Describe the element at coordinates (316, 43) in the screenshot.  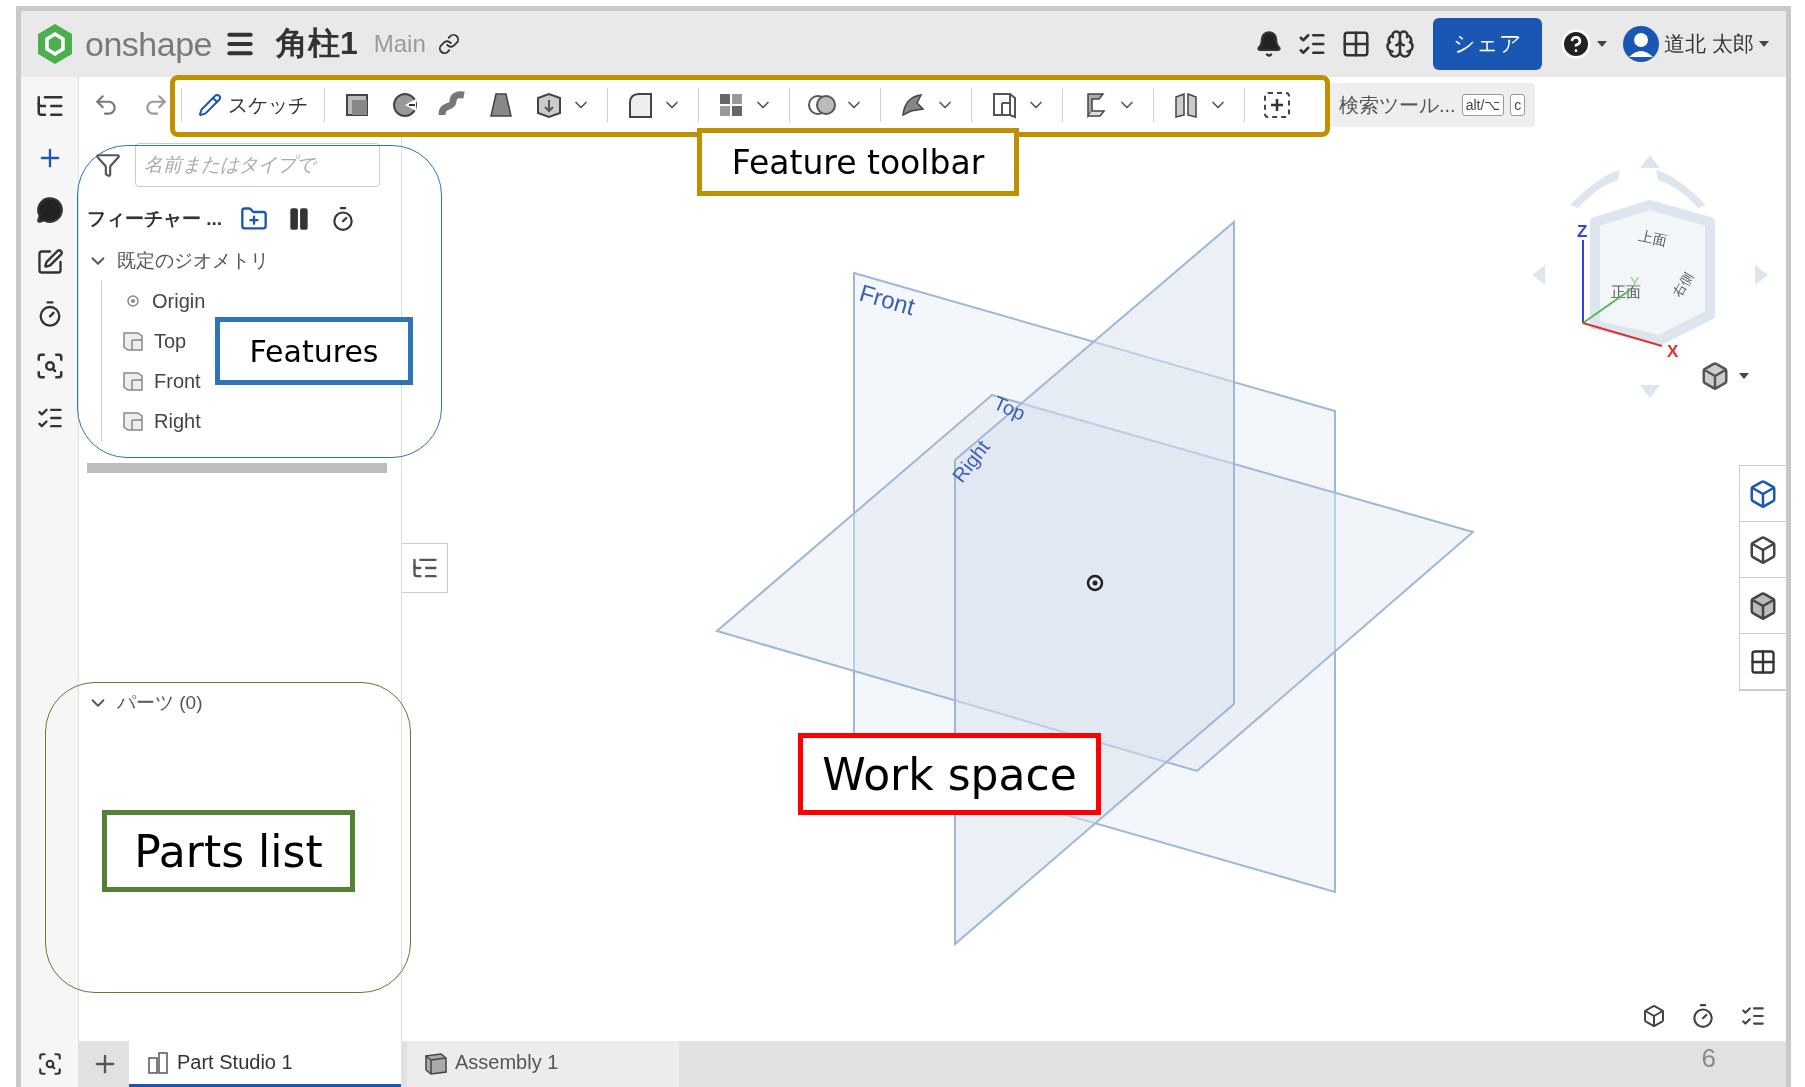
I see `document-title: 角柱1` at that location.